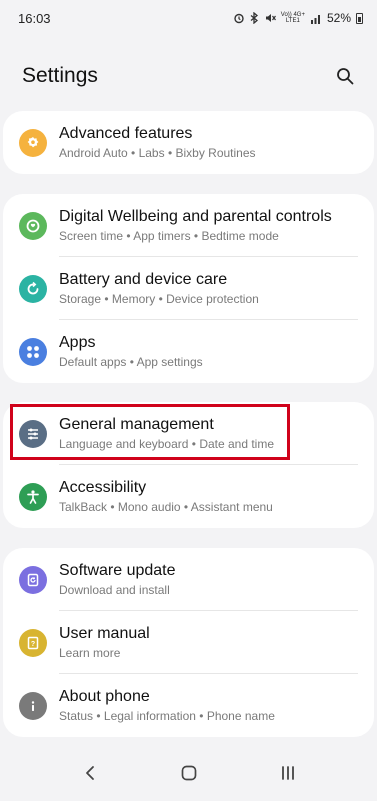 The height and width of the screenshot is (801, 377). Describe the element at coordinates (195, 216) in the screenshot. I see `settings-item-title: Digital Wellbeing and parental controls` at that location.